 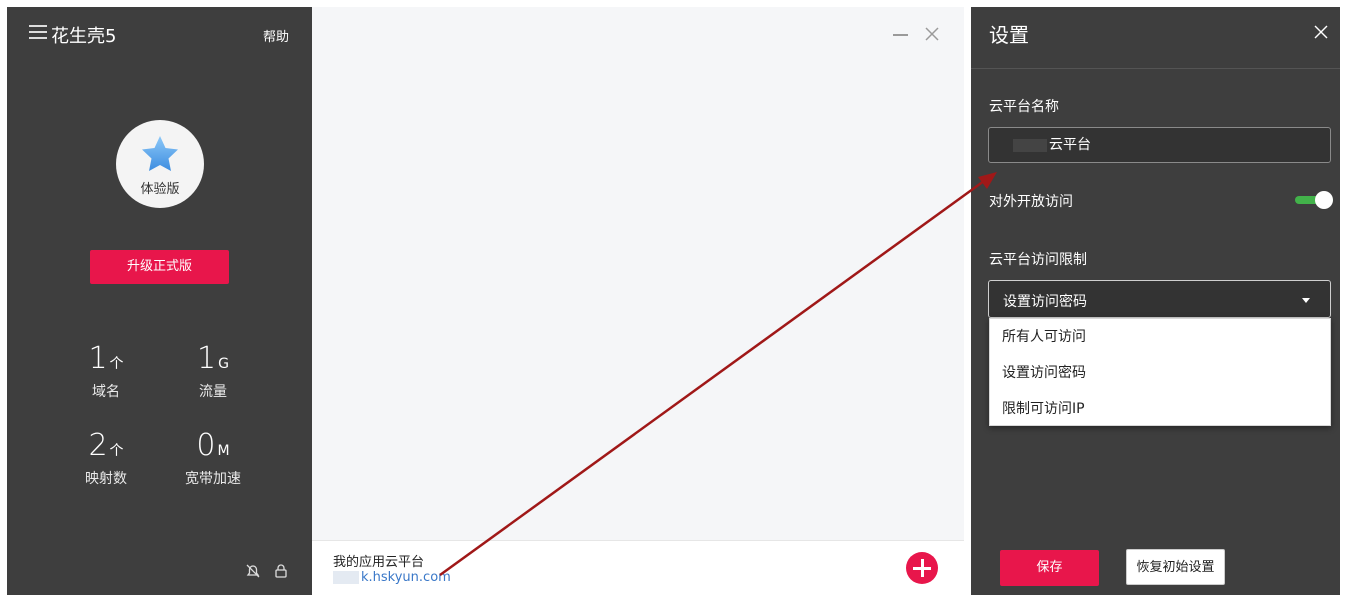 I want to click on settings-title: 设置, so click(x=1009, y=35).